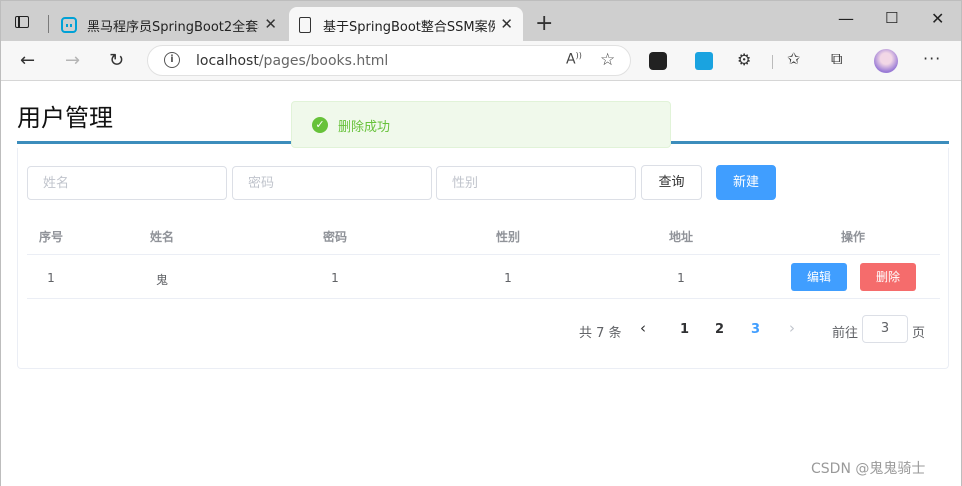  Describe the element at coordinates (172, 60) in the screenshot. I see `site-info-icon: i` at that location.